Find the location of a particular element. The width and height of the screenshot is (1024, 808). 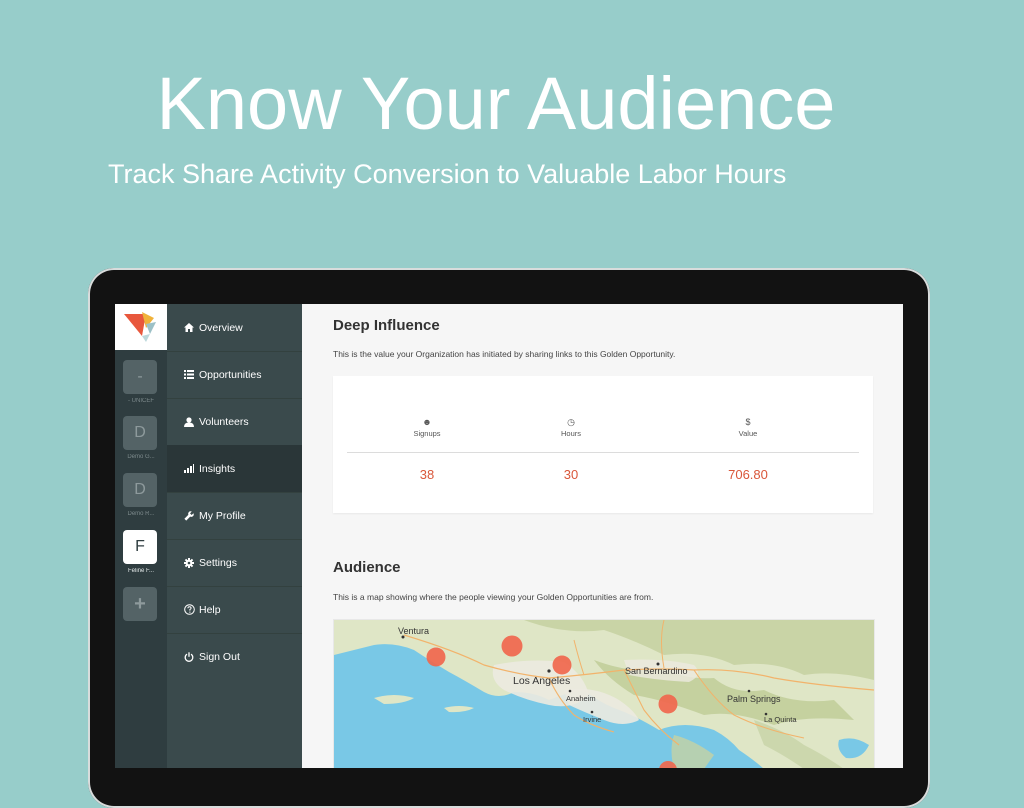

deep-influence-title: Deep Influence is located at coordinates (386, 325).